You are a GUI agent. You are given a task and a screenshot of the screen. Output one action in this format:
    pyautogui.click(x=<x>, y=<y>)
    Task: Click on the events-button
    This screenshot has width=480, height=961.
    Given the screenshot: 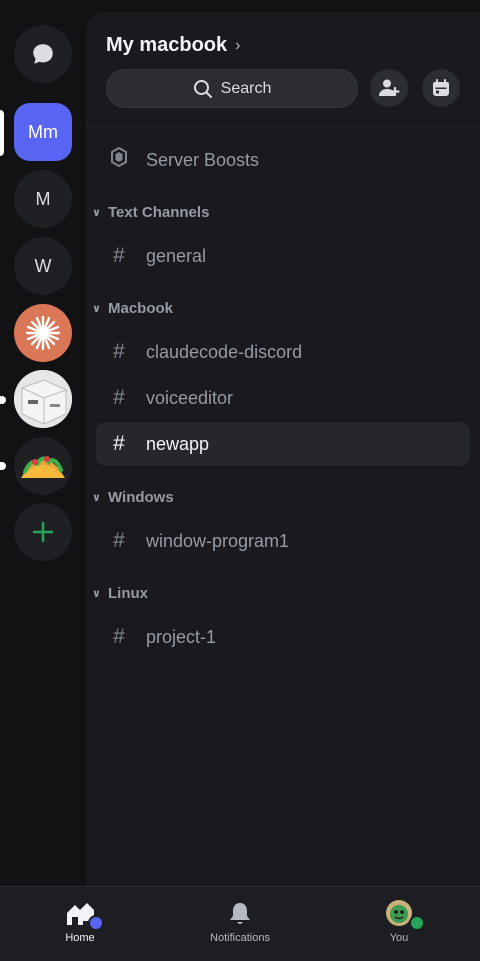 What is the action you would take?
    pyautogui.click(x=441, y=88)
    